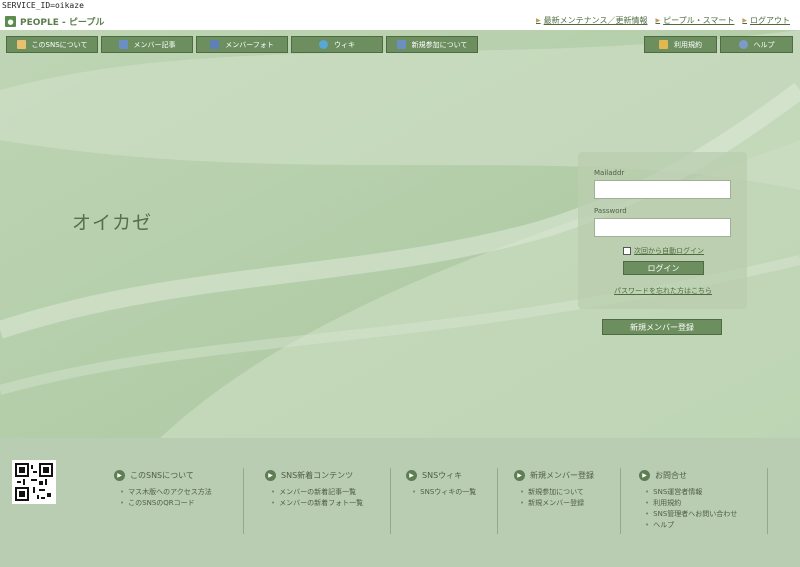  I want to click on footer-heading-contact: ▶ お問合せ, so click(688, 475).